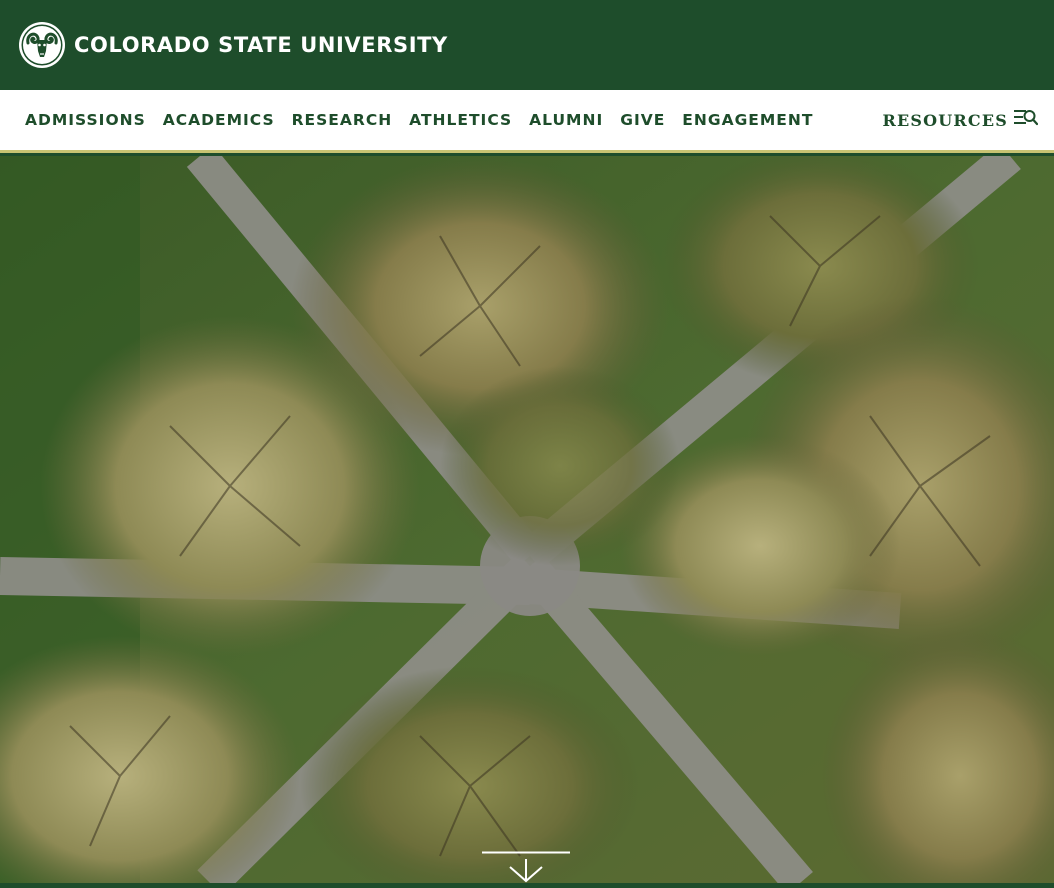  I want to click on ram-logo-icon, so click(42, 45).